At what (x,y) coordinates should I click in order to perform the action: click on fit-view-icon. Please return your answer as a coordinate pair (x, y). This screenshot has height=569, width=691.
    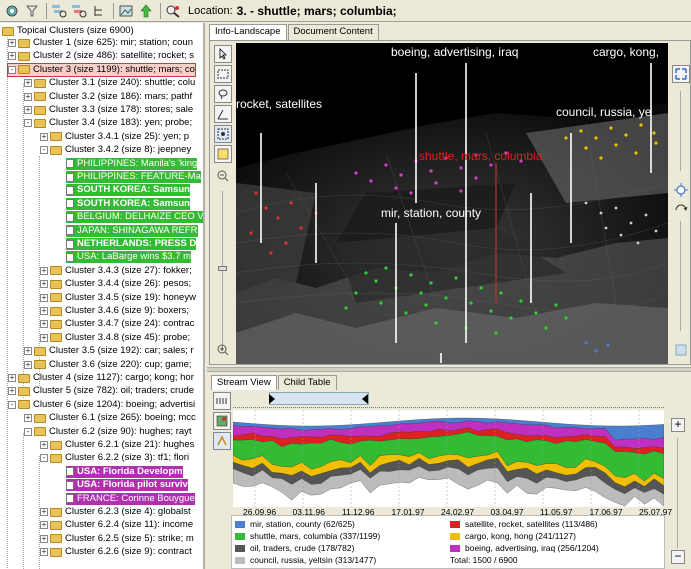
    Looking at the image, I should click on (681, 74).